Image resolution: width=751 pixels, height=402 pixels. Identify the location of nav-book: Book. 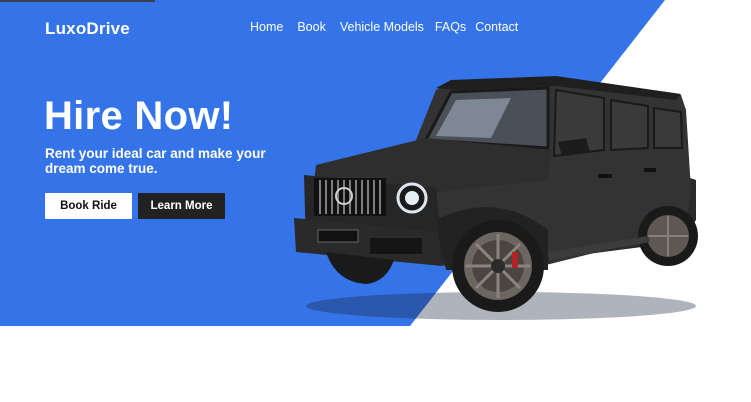
(311, 27).